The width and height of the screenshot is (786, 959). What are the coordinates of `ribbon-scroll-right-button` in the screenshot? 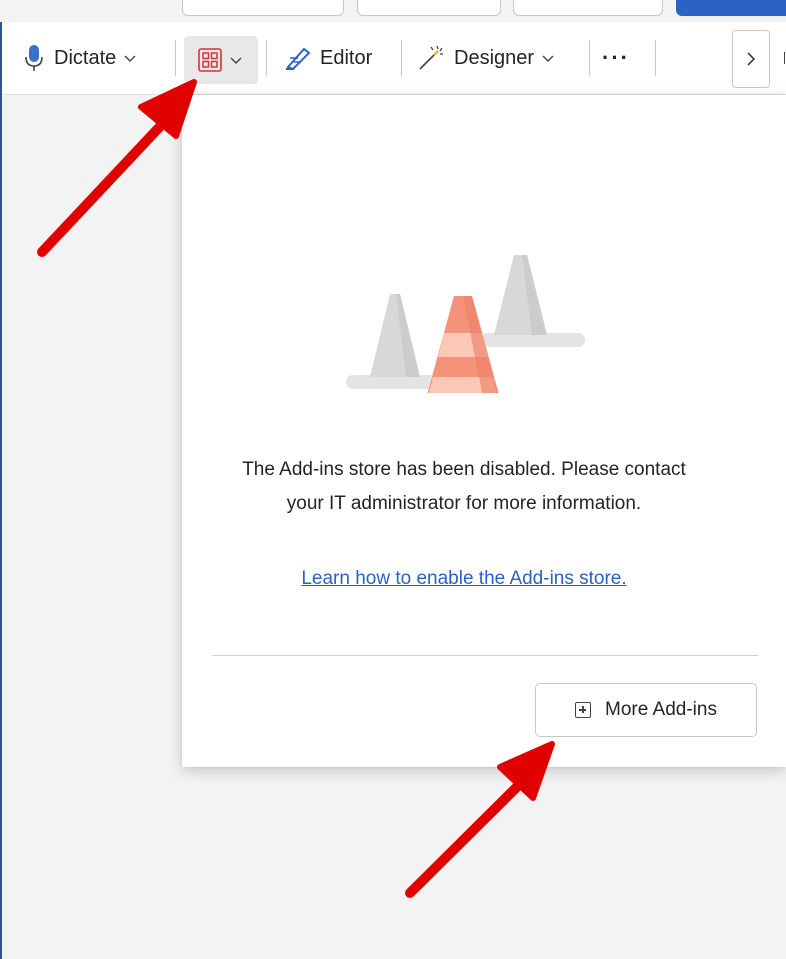 It's located at (751, 59).